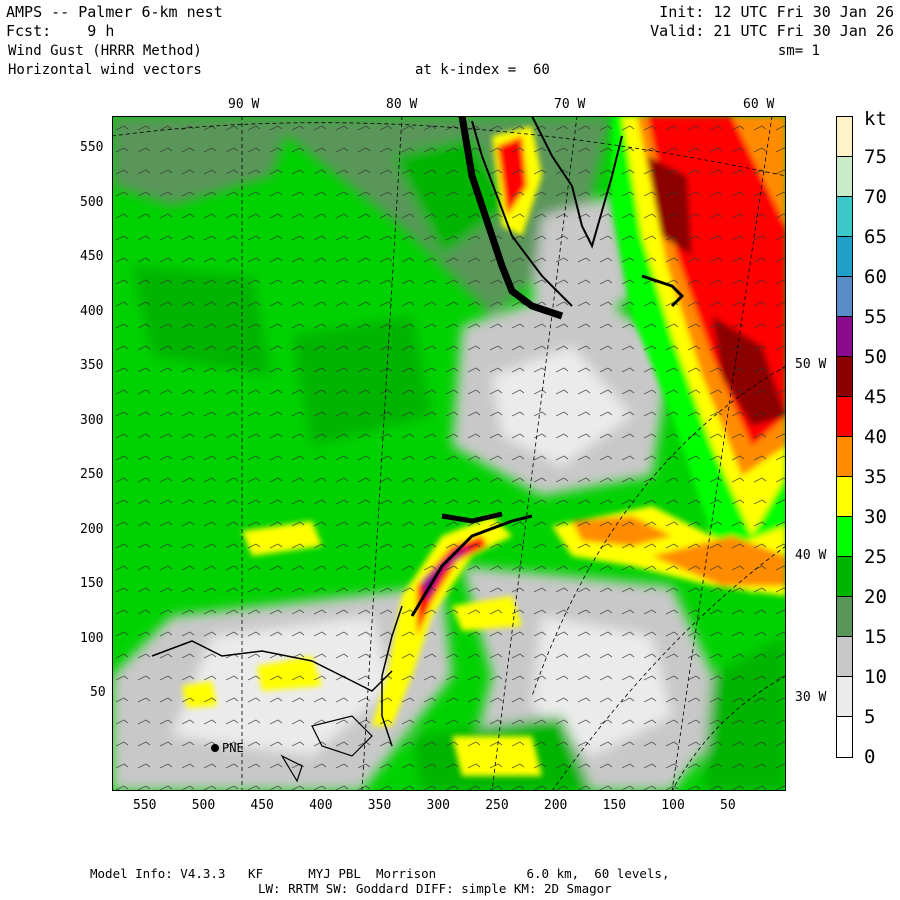 The height and width of the screenshot is (900, 900). I want to click on lon-label: 70 W, so click(570, 104).